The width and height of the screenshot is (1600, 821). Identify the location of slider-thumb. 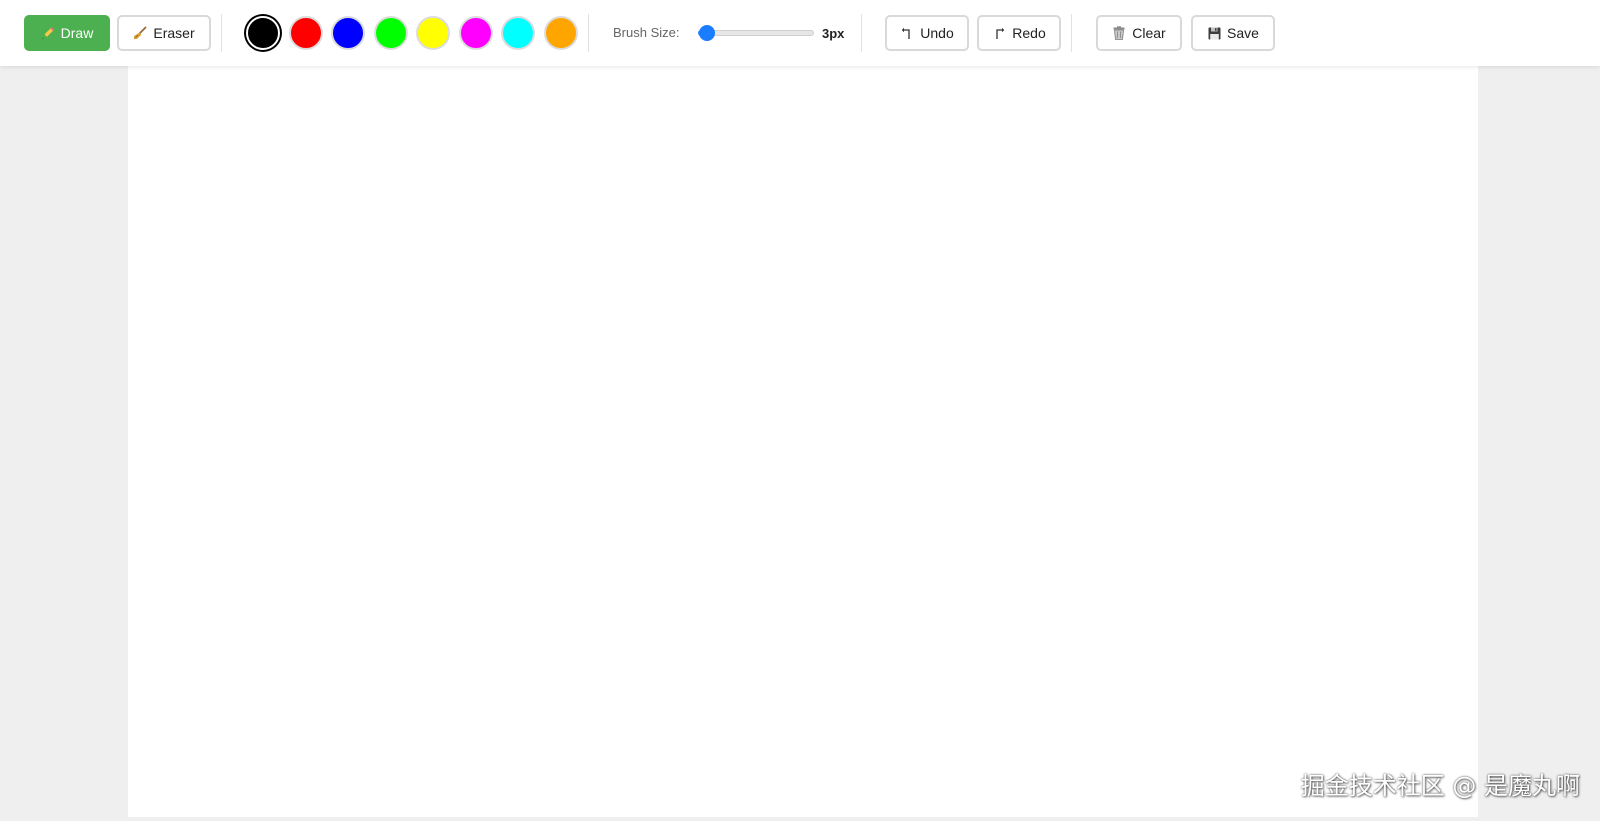
(707, 33).